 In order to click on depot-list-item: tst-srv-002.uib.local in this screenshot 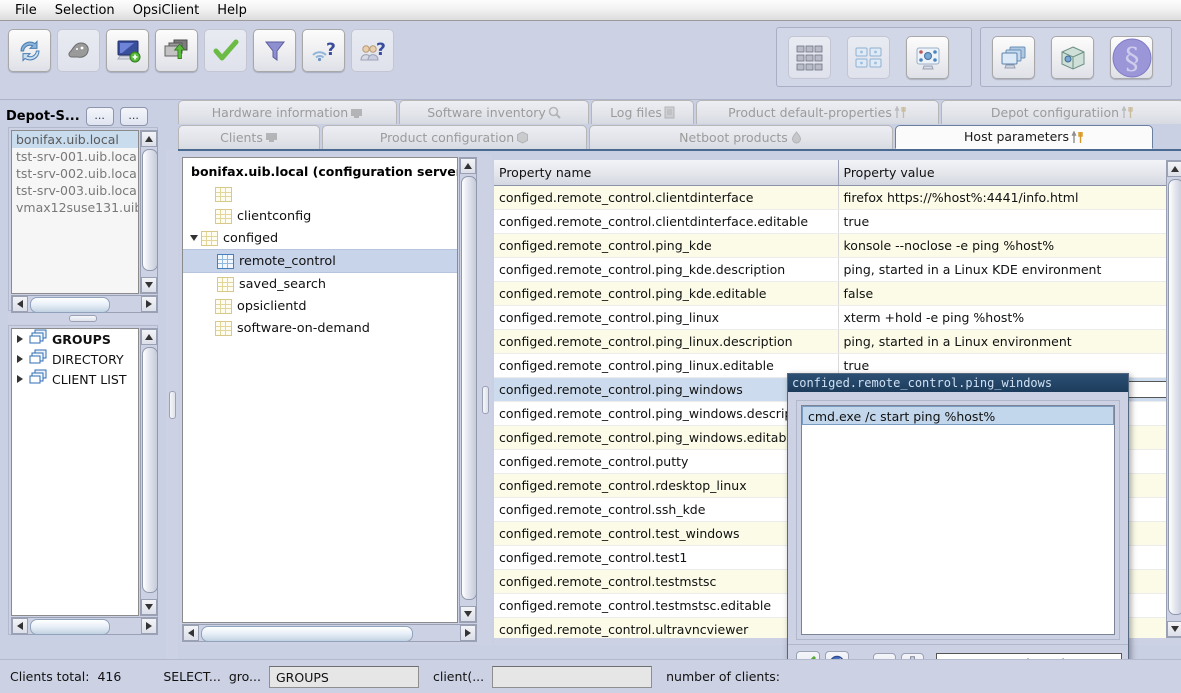, I will do `click(75, 173)`.